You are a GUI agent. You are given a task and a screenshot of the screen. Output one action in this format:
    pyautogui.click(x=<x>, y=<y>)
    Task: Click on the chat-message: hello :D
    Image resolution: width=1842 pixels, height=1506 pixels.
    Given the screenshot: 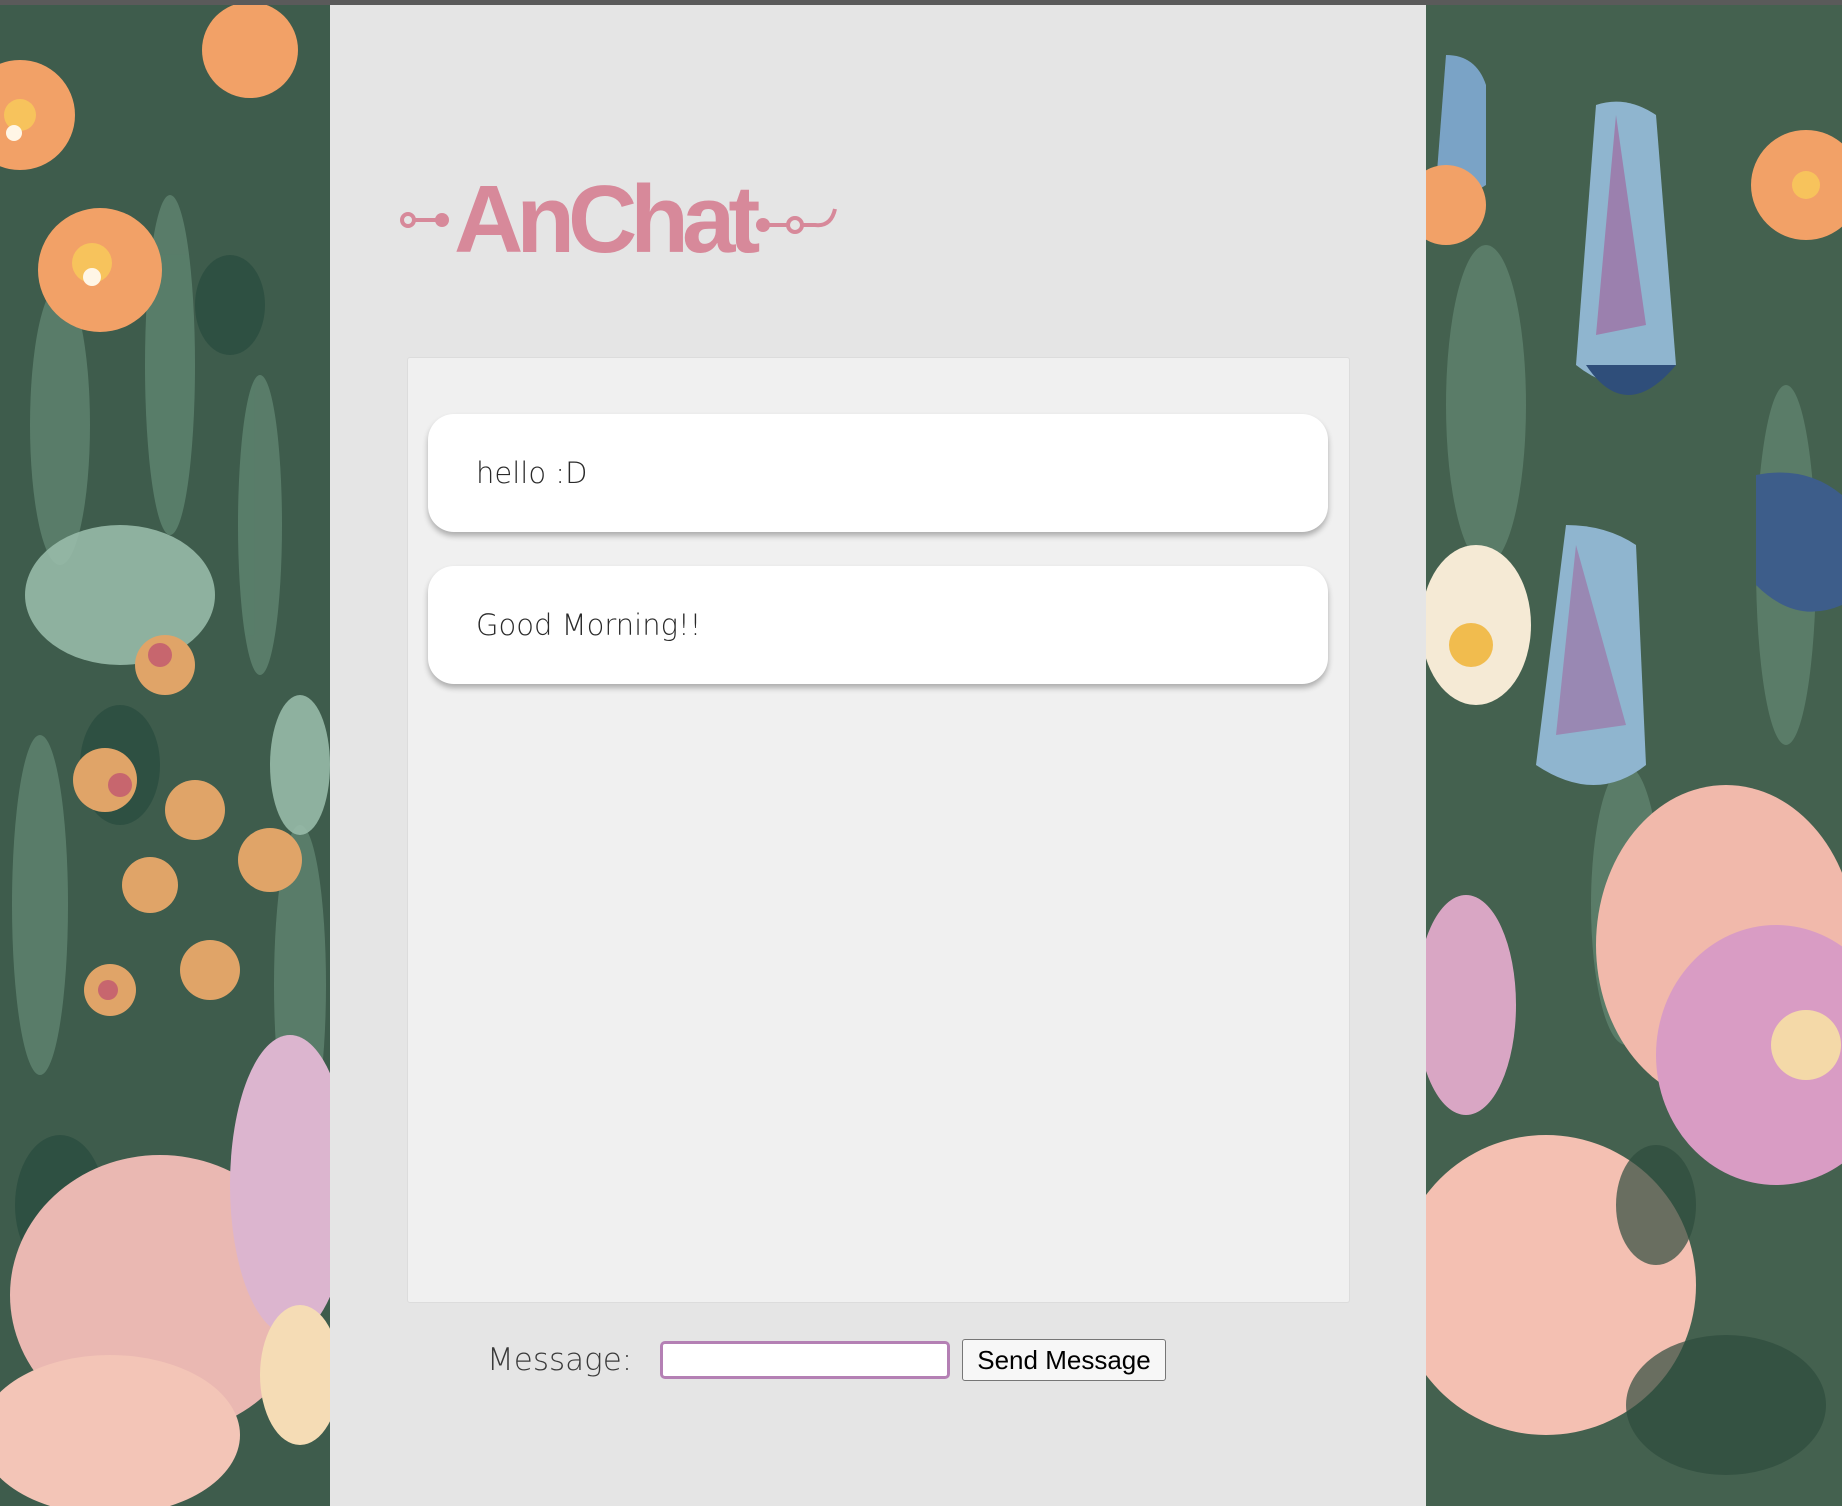 What is the action you would take?
    pyautogui.click(x=878, y=473)
    